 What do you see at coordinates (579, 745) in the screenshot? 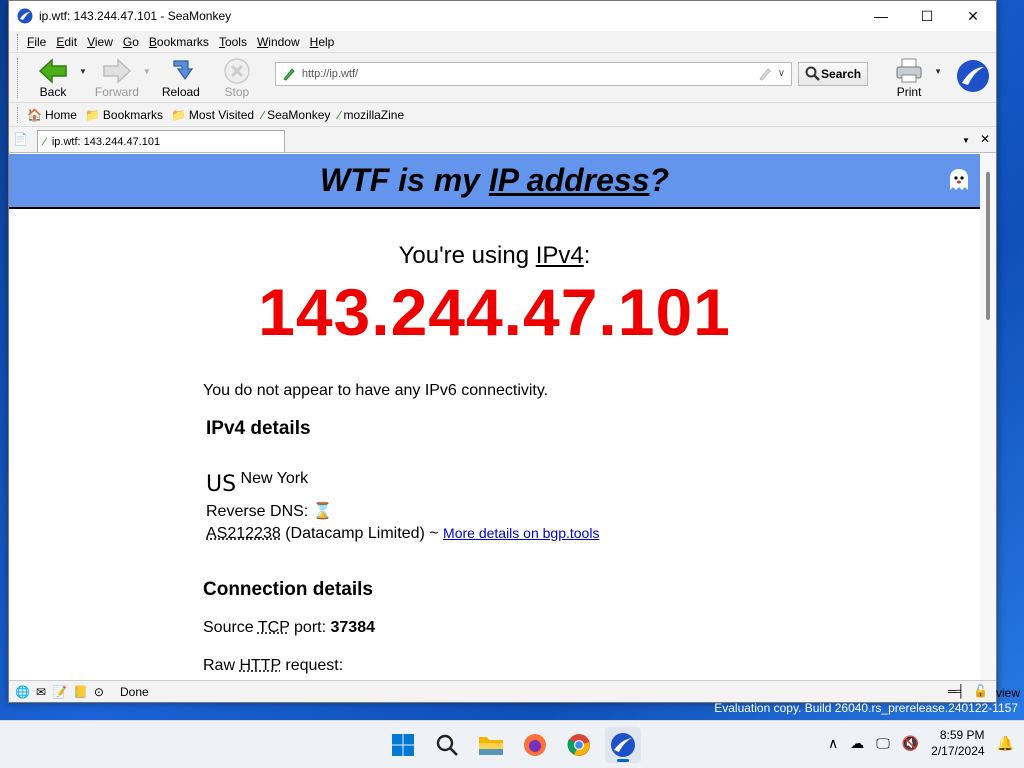
I see `chrome-button` at bounding box center [579, 745].